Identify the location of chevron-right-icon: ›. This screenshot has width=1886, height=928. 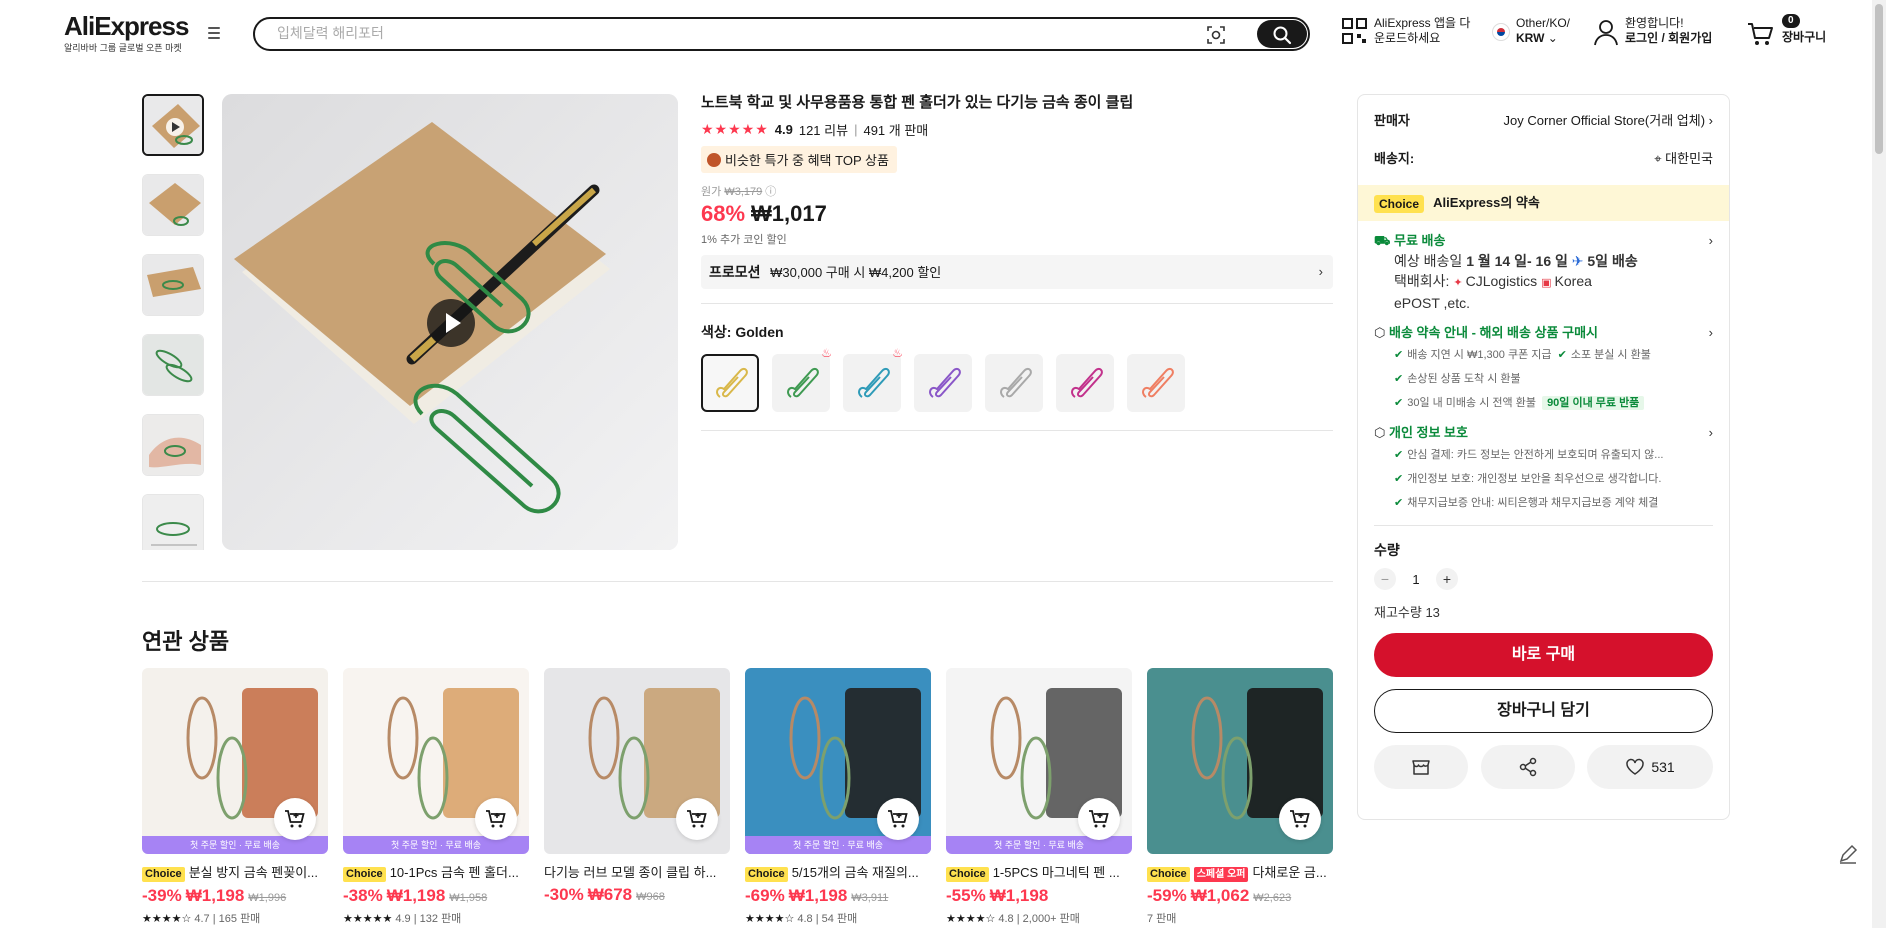
(1710, 120).